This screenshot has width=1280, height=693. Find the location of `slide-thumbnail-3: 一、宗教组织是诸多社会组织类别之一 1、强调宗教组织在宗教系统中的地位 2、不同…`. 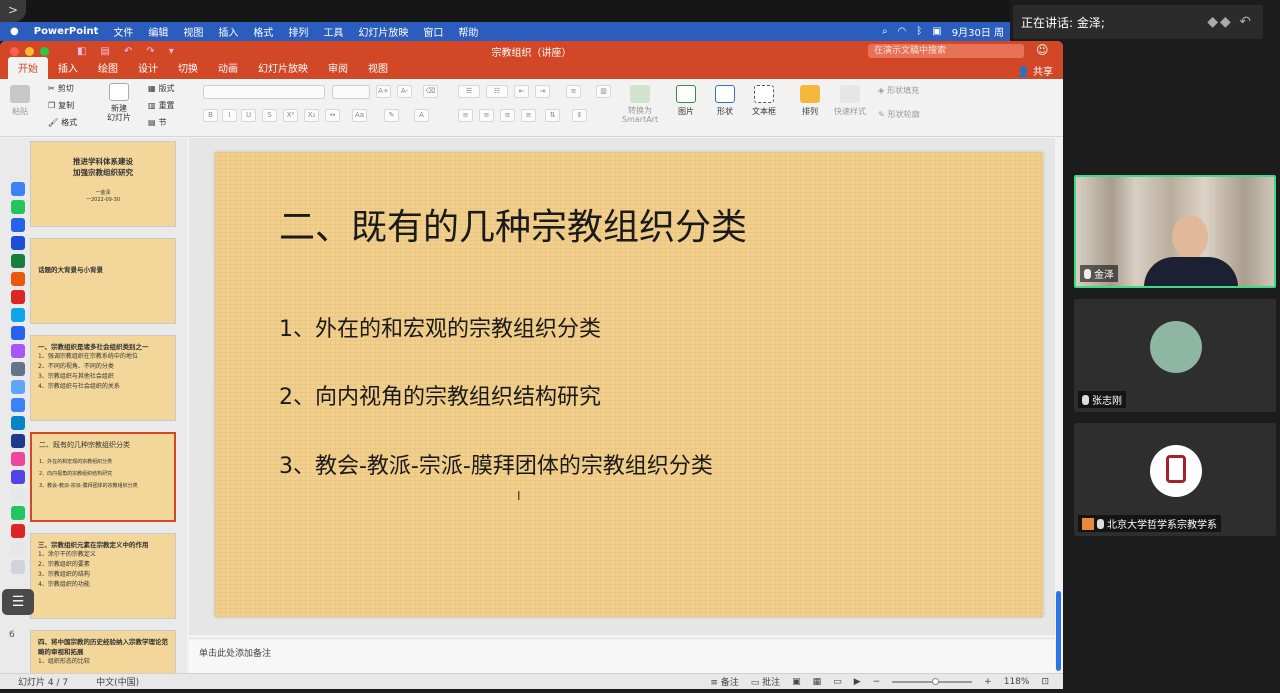

slide-thumbnail-3: 一、宗教组织是诸多社会组织类别之一 1、强调宗教组织在宗教系统中的地位 2、不同… is located at coordinates (103, 378).